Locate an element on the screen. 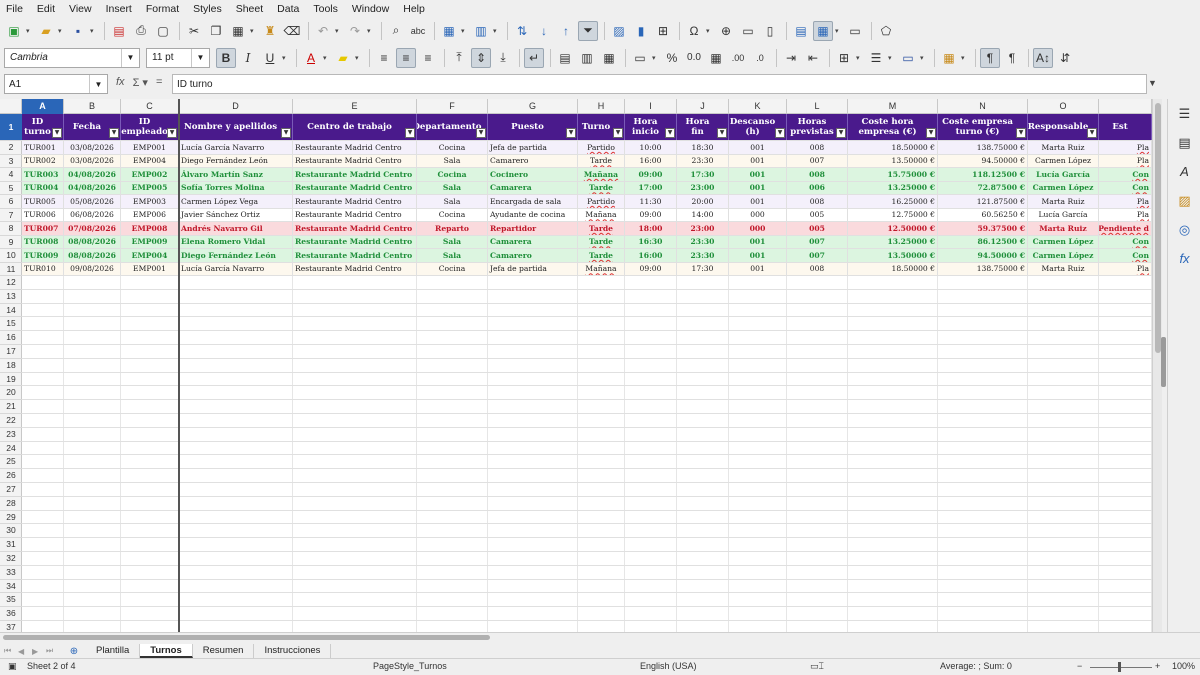 Image resolution: width=1200 pixels, height=675 pixels. table-cell: TUR008 is located at coordinates (43, 241).